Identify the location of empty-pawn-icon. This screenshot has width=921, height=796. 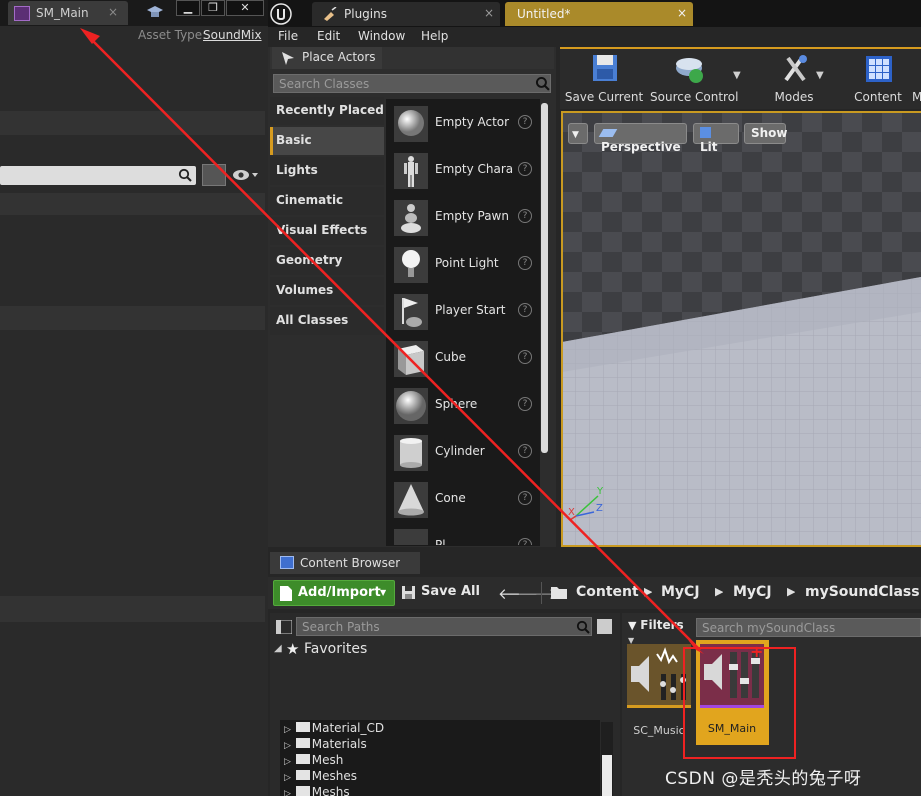
(411, 218).